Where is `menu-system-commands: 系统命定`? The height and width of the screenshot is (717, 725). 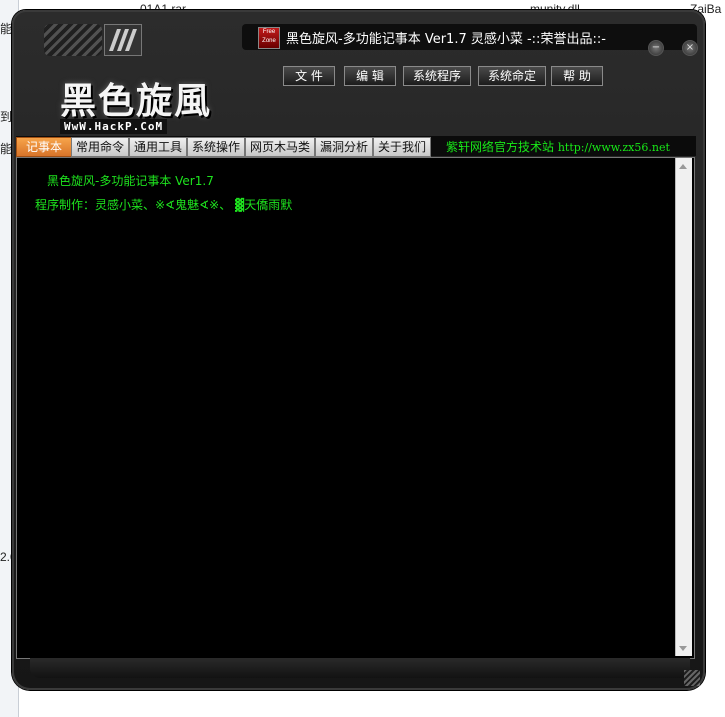 menu-system-commands: 系统命定 is located at coordinates (512, 76).